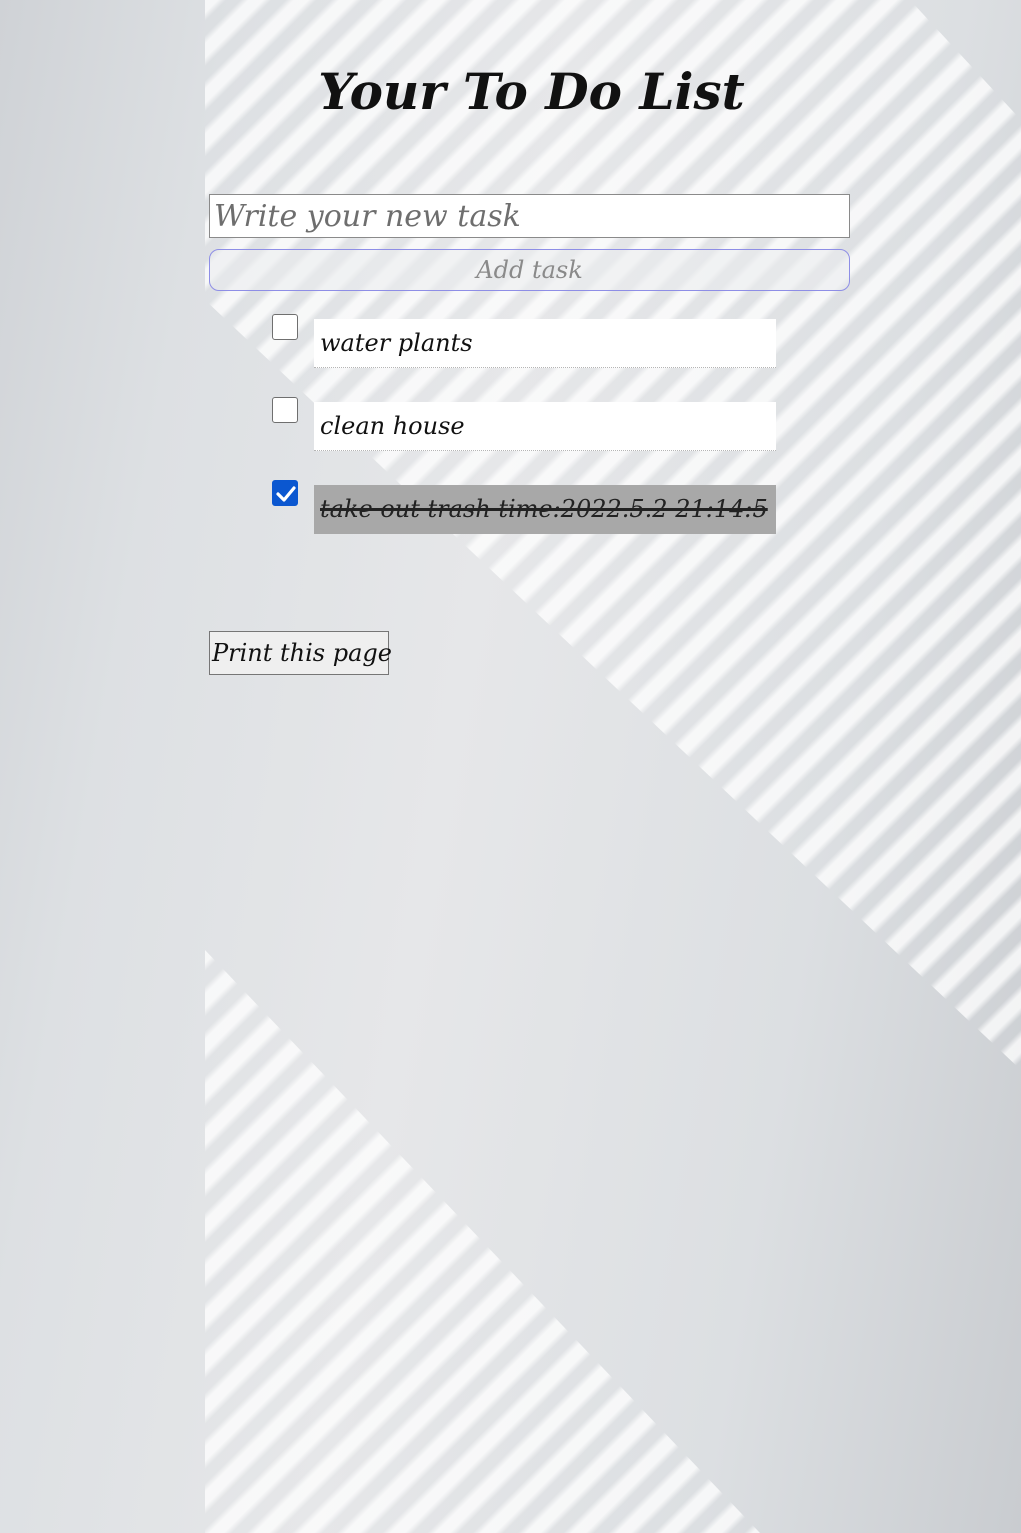  I want to click on check-icon, so click(286, 494).